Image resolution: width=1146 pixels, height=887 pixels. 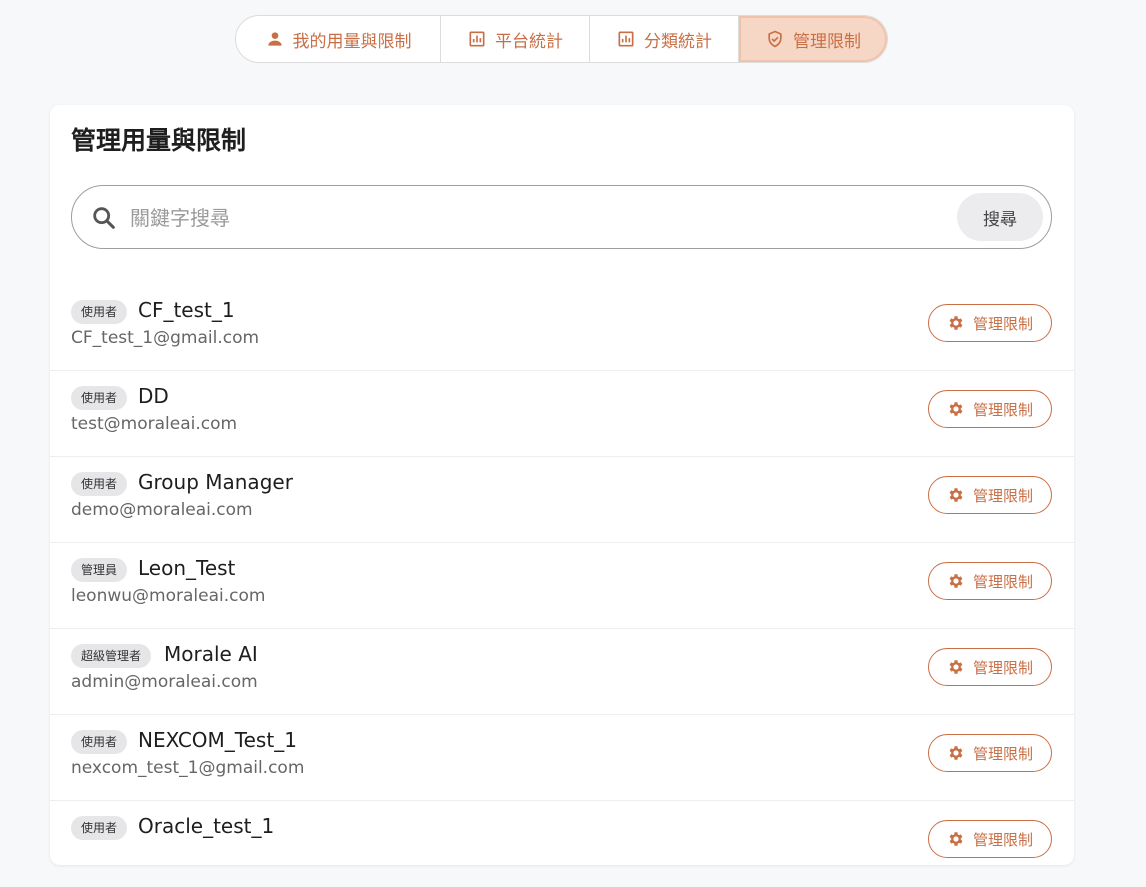 I want to click on role-badge: 管理員, so click(x=99, y=570).